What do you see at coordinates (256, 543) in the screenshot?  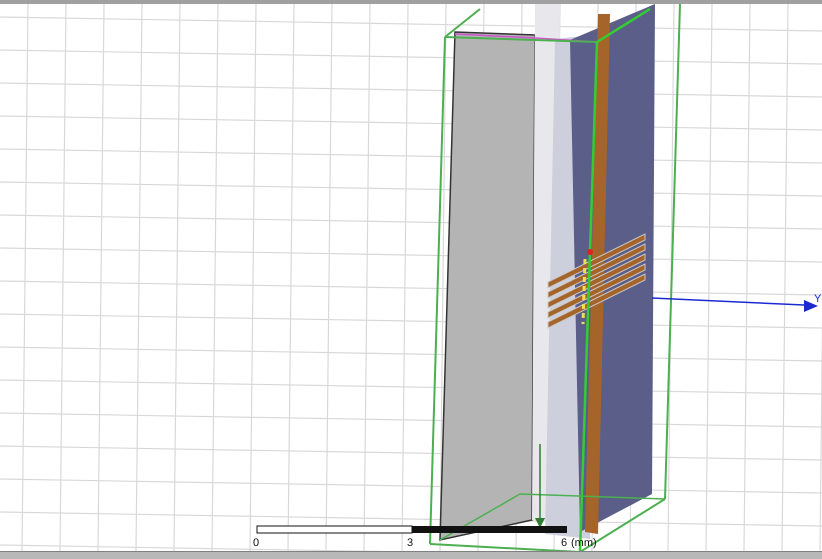 I see `scale-label: 0` at bounding box center [256, 543].